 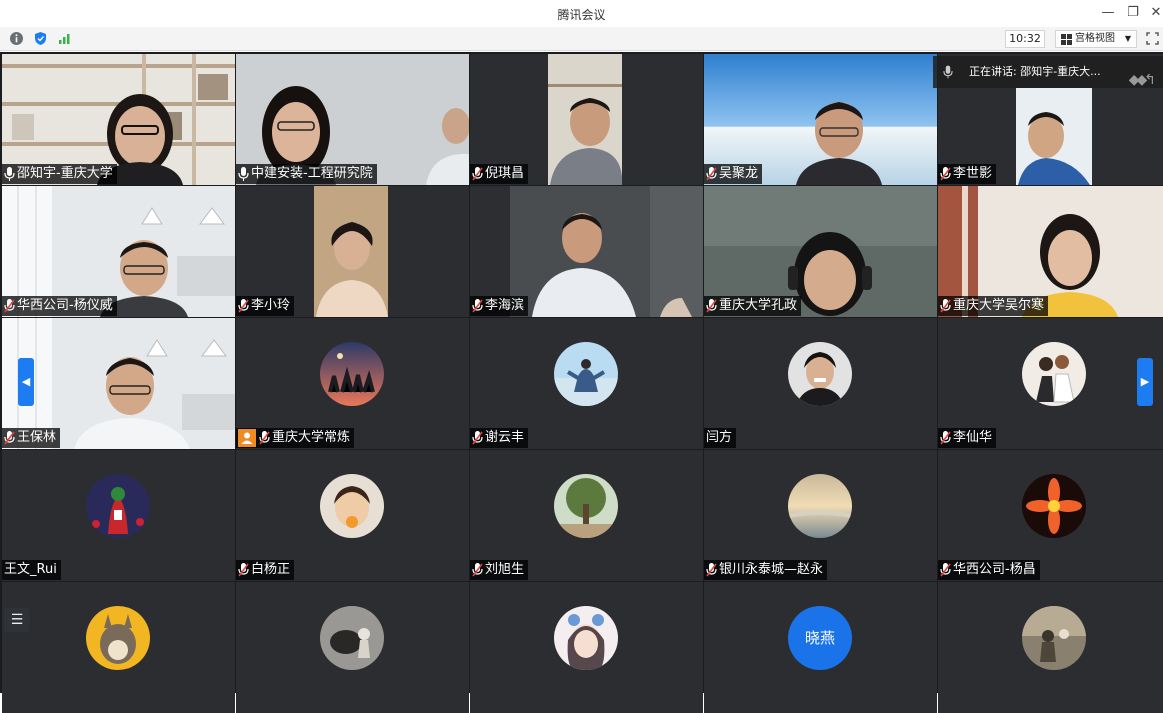 What do you see at coordinates (1108, 13) in the screenshot?
I see `minimize-button: —` at bounding box center [1108, 13].